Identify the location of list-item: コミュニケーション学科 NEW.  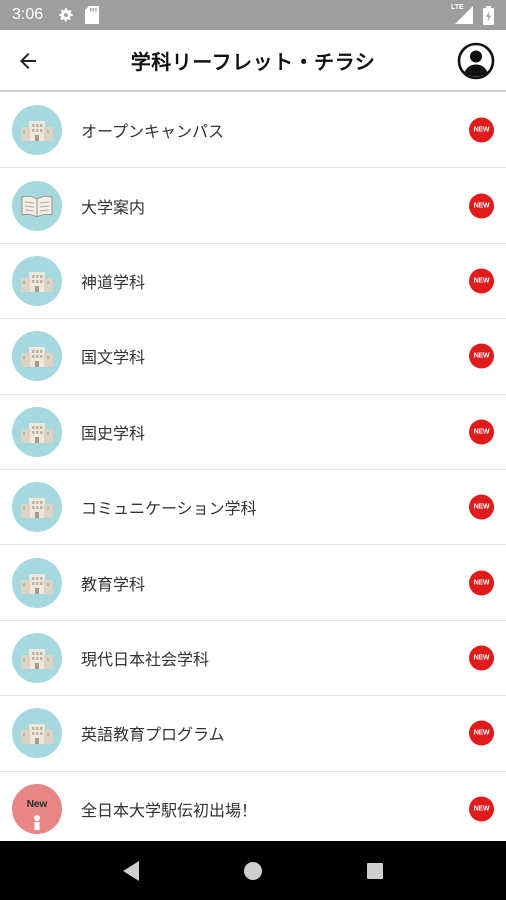
(253, 507).